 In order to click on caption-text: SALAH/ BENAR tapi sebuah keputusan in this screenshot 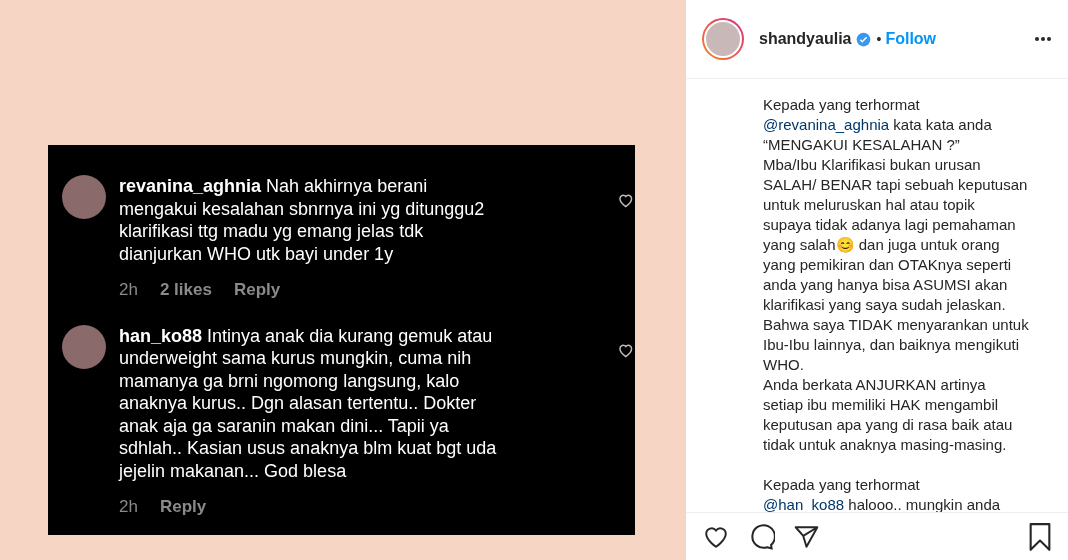, I will do `click(896, 185)`.